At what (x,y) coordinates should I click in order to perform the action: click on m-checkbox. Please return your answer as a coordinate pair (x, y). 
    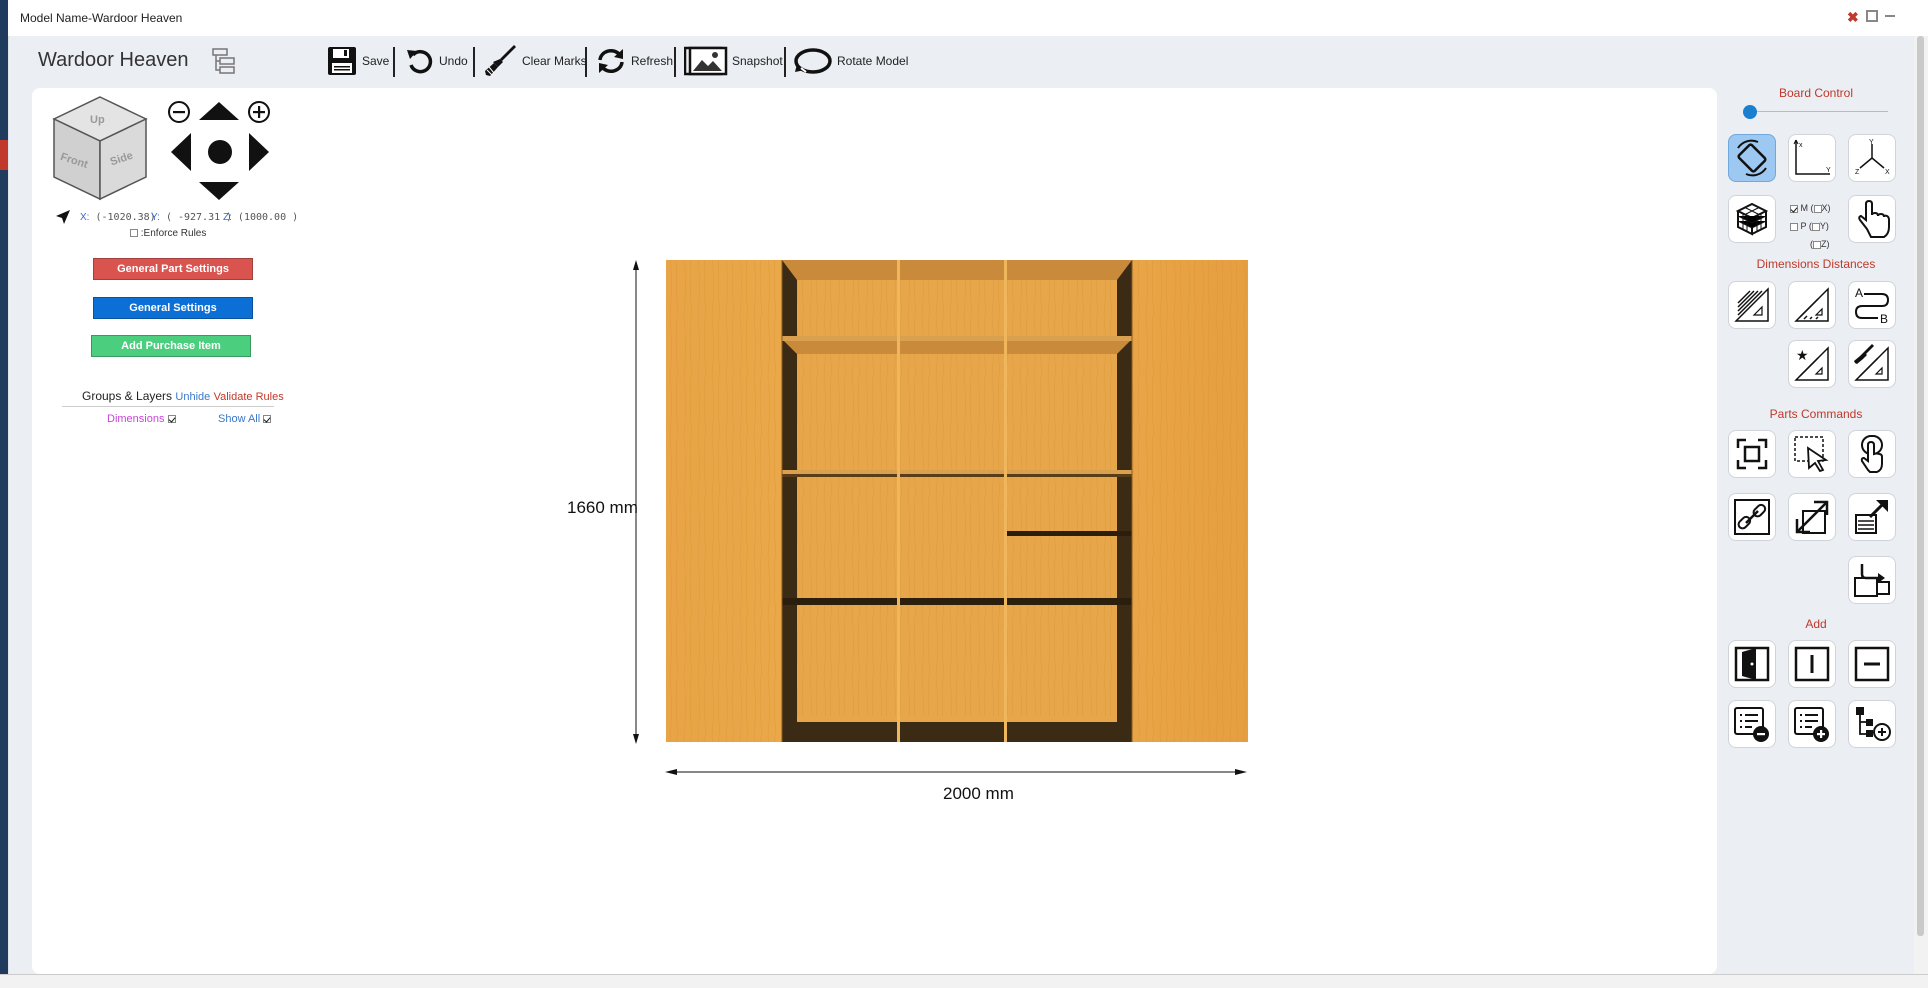
    Looking at the image, I should click on (1794, 208).